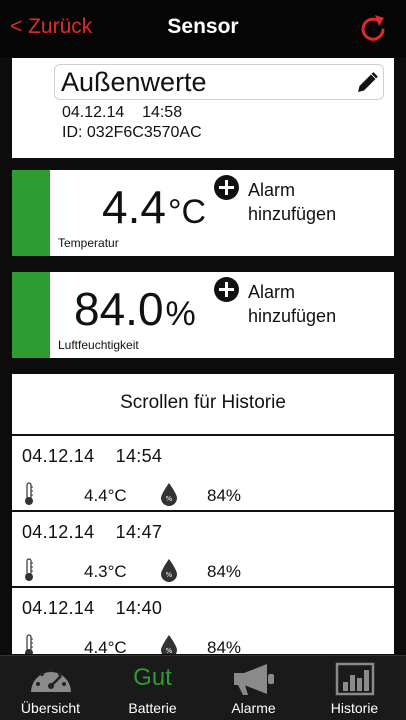 The image size is (406, 720). Describe the element at coordinates (354, 679) in the screenshot. I see `bar-chart-icon` at that location.